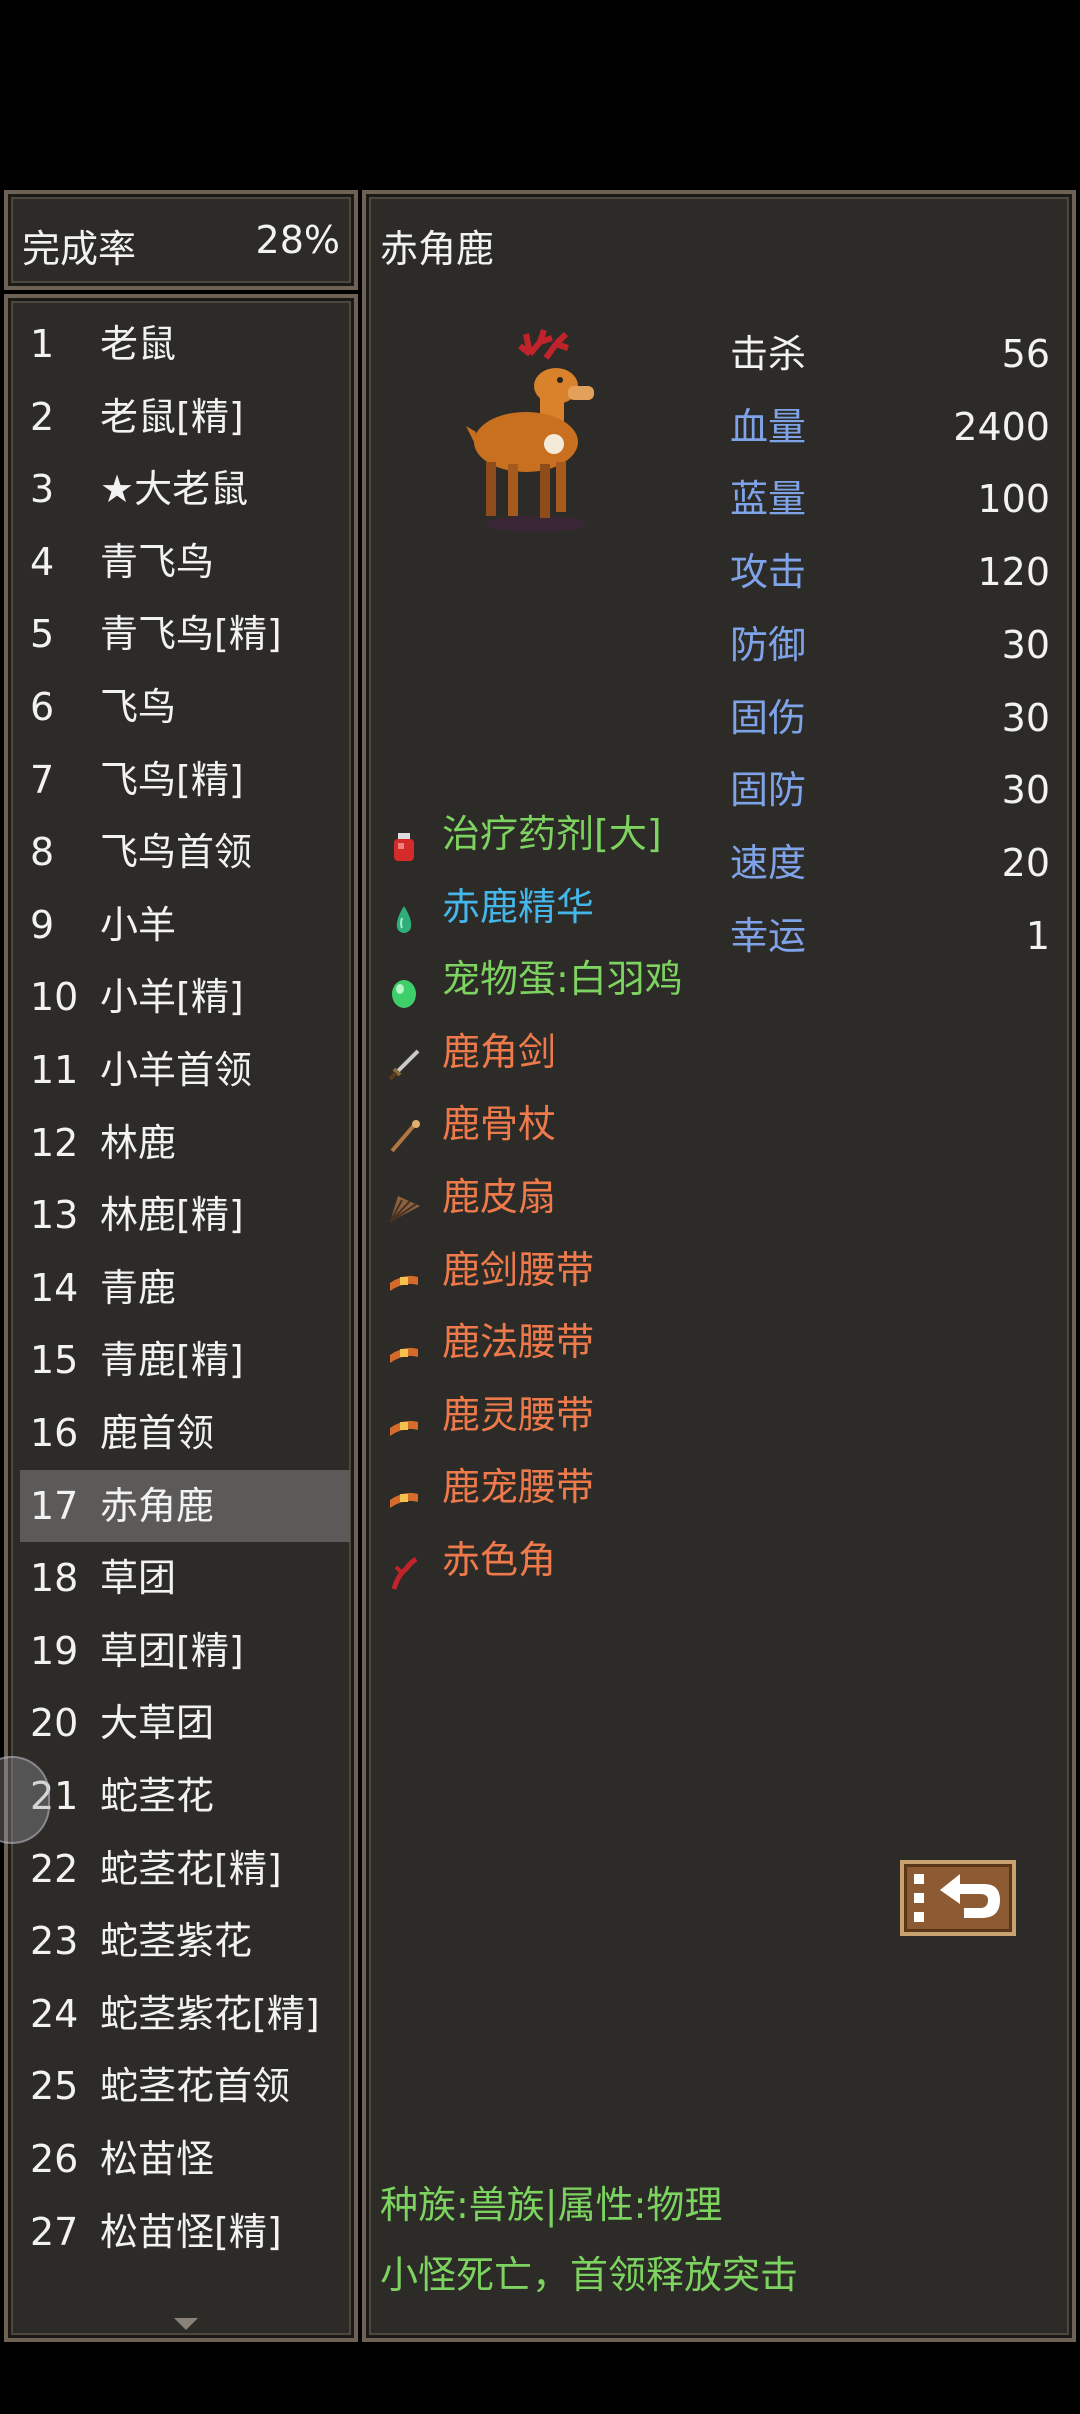 This screenshot has width=1080, height=2414. I want to click on monster-name: 老鼠, so click(138, 344).